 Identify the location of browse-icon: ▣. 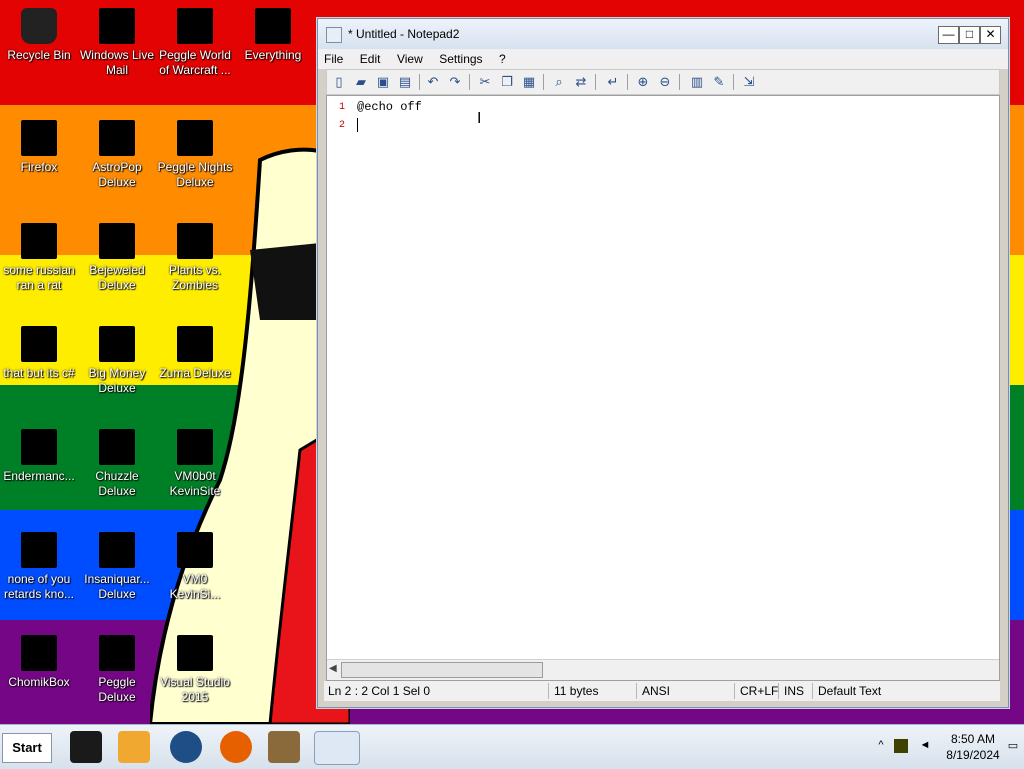
(383, 82).